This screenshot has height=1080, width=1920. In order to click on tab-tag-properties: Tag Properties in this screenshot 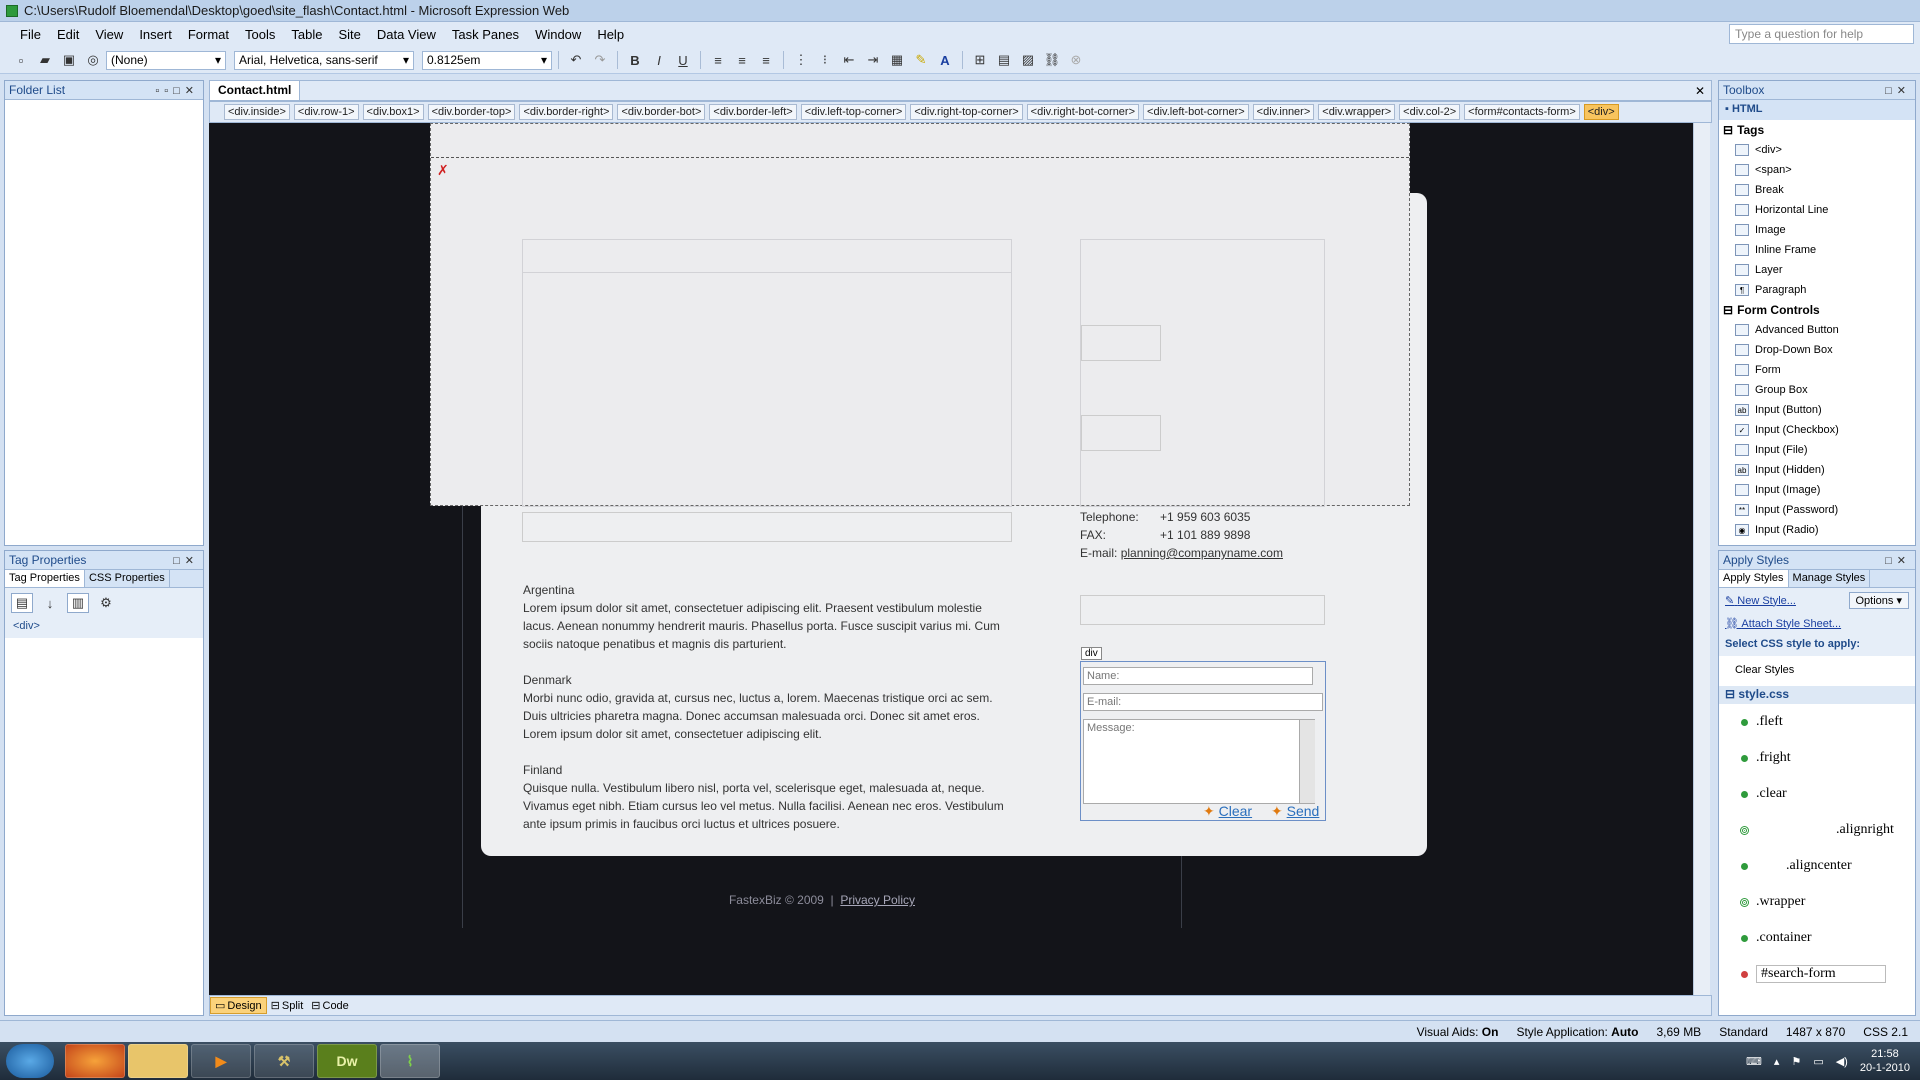, I will do `click(45, 578)`.